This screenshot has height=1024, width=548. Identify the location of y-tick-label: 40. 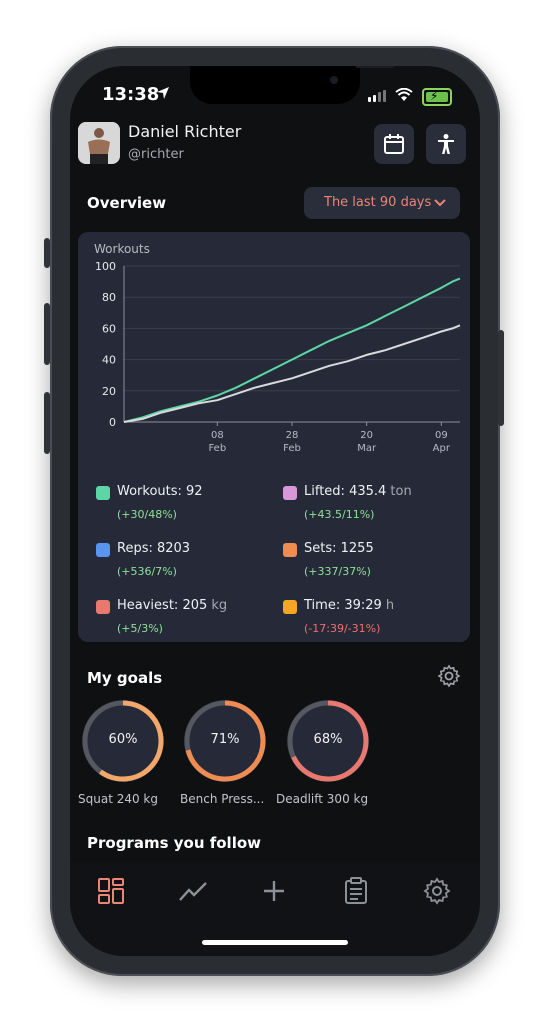
(109, 360).